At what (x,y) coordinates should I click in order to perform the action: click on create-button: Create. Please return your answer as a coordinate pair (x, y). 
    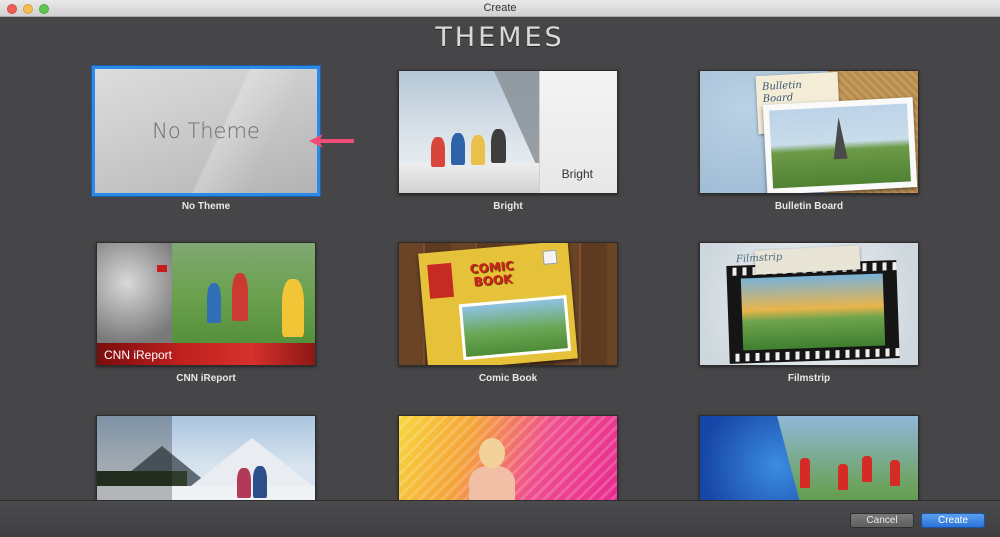
    Looking at the image, I should click on (953, 520).